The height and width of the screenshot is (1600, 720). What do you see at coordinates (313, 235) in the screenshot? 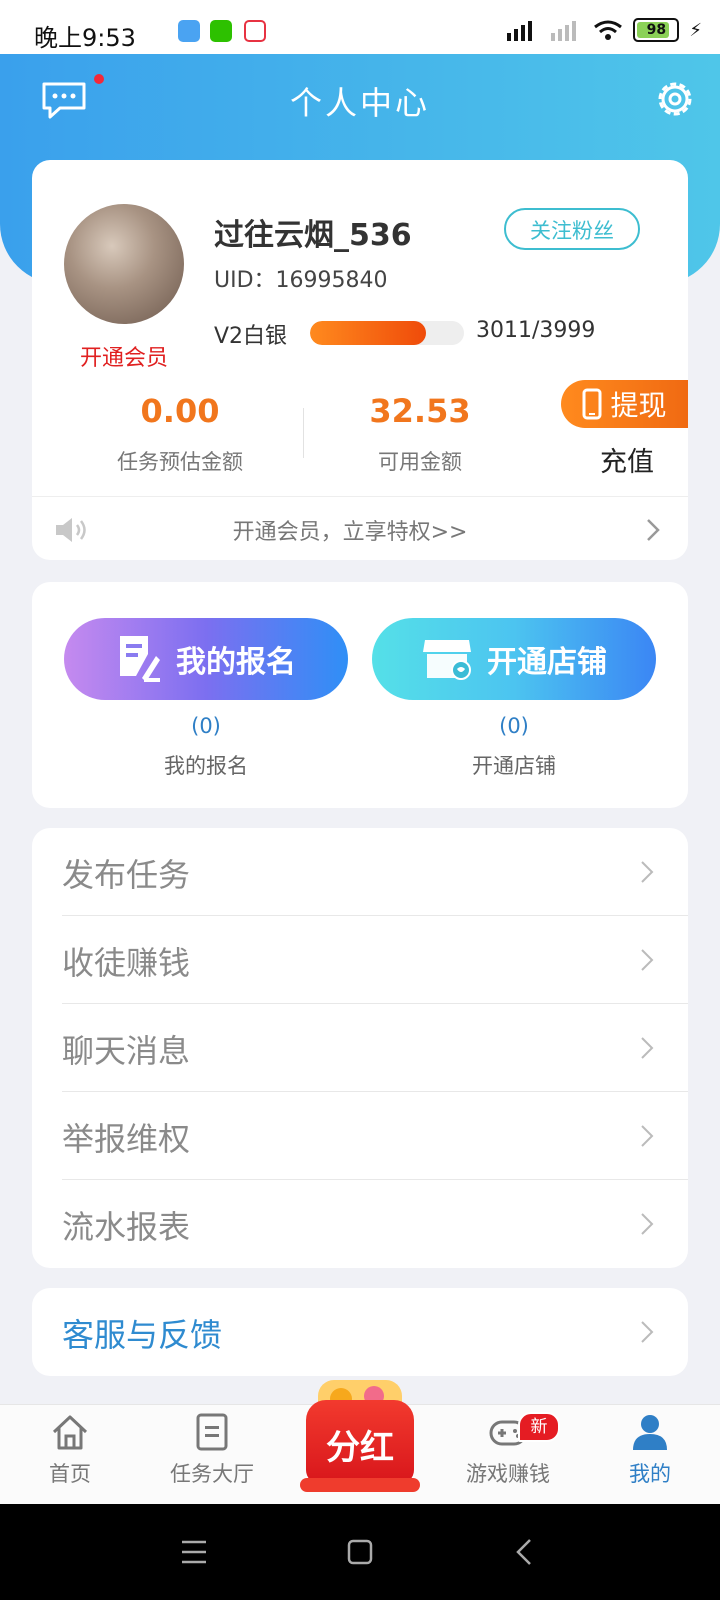
I see `username: 过往云烟_536` at bounding box center [313, 235].